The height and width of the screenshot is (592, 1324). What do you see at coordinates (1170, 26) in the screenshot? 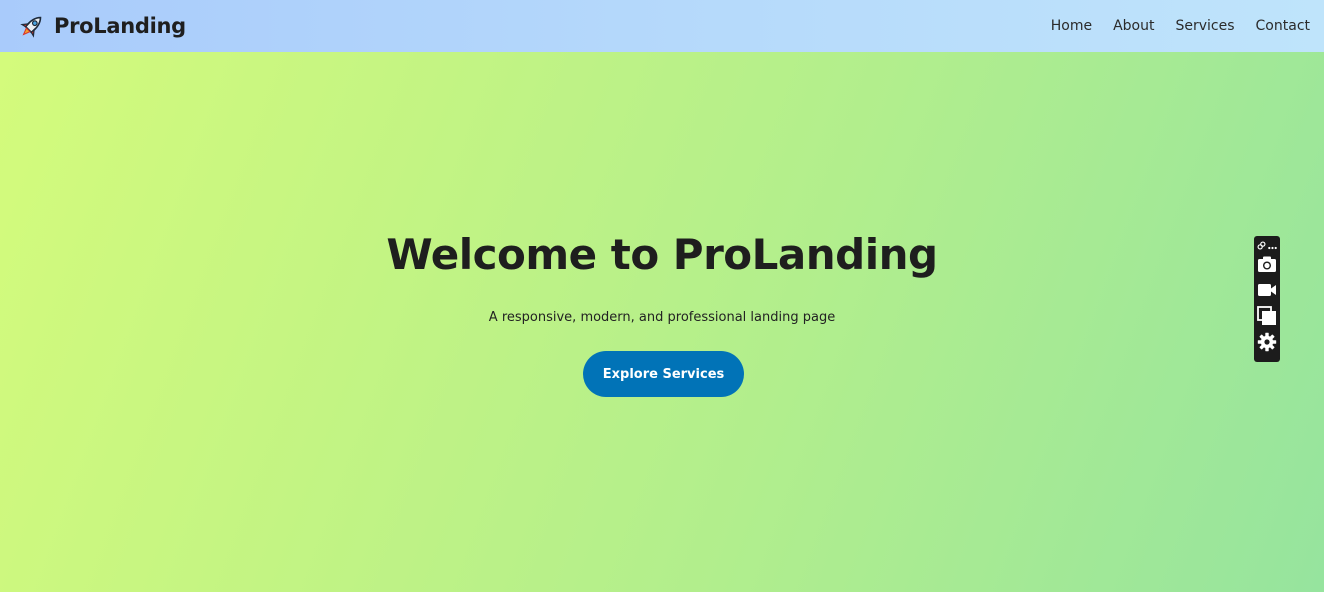
I see `main-nav: Home About Services Contact` at bounding box center [1170, 26].